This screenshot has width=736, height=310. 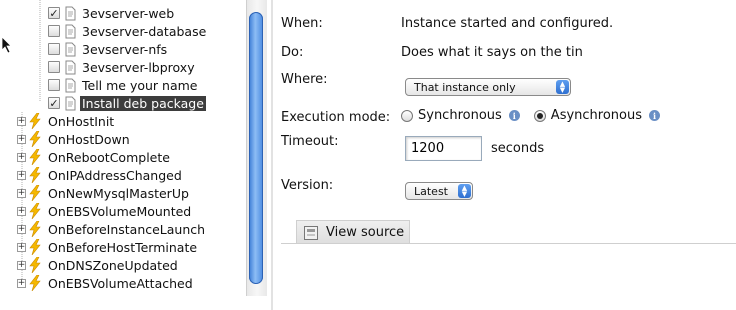 I want to click on timeout-unit: seconds, so click(x=518, y=148).